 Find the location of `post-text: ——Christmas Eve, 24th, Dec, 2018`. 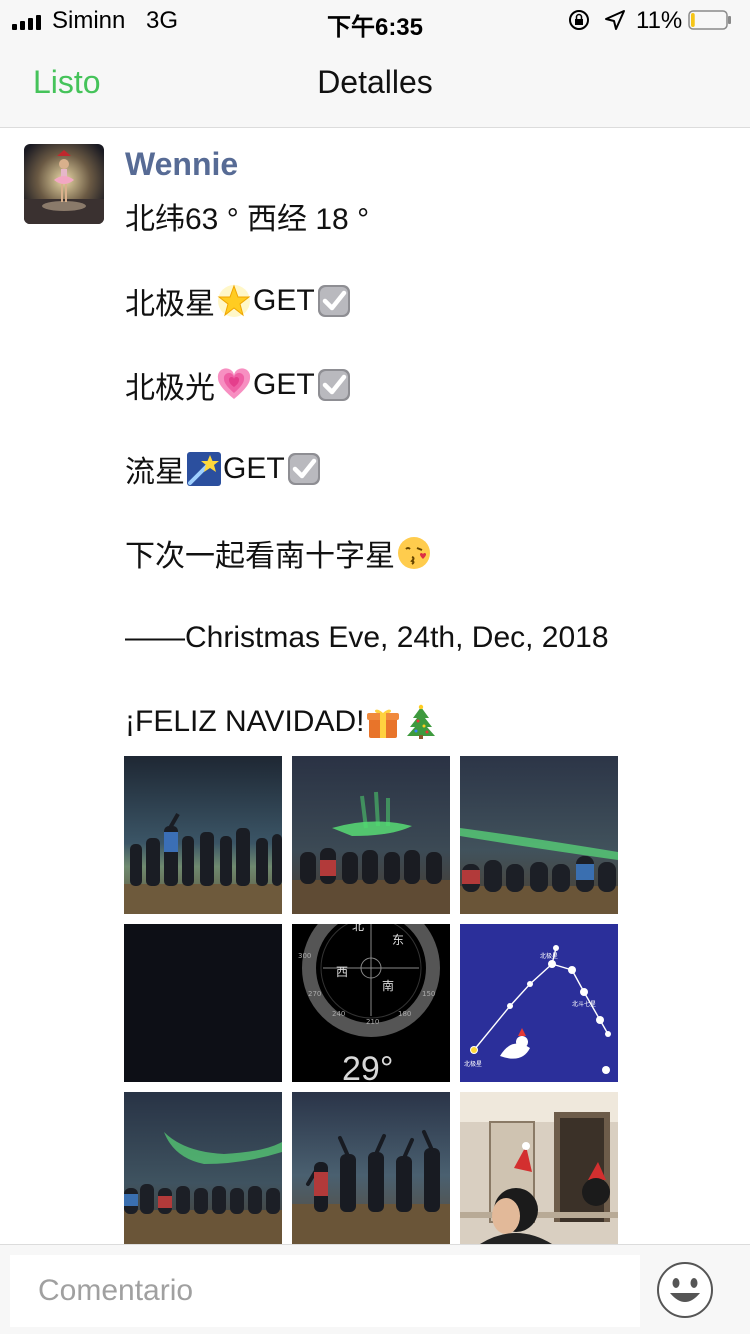

post-text: ——Christmas Eve, 24th, Dec, 2018 is located at coordinates (367, 637).